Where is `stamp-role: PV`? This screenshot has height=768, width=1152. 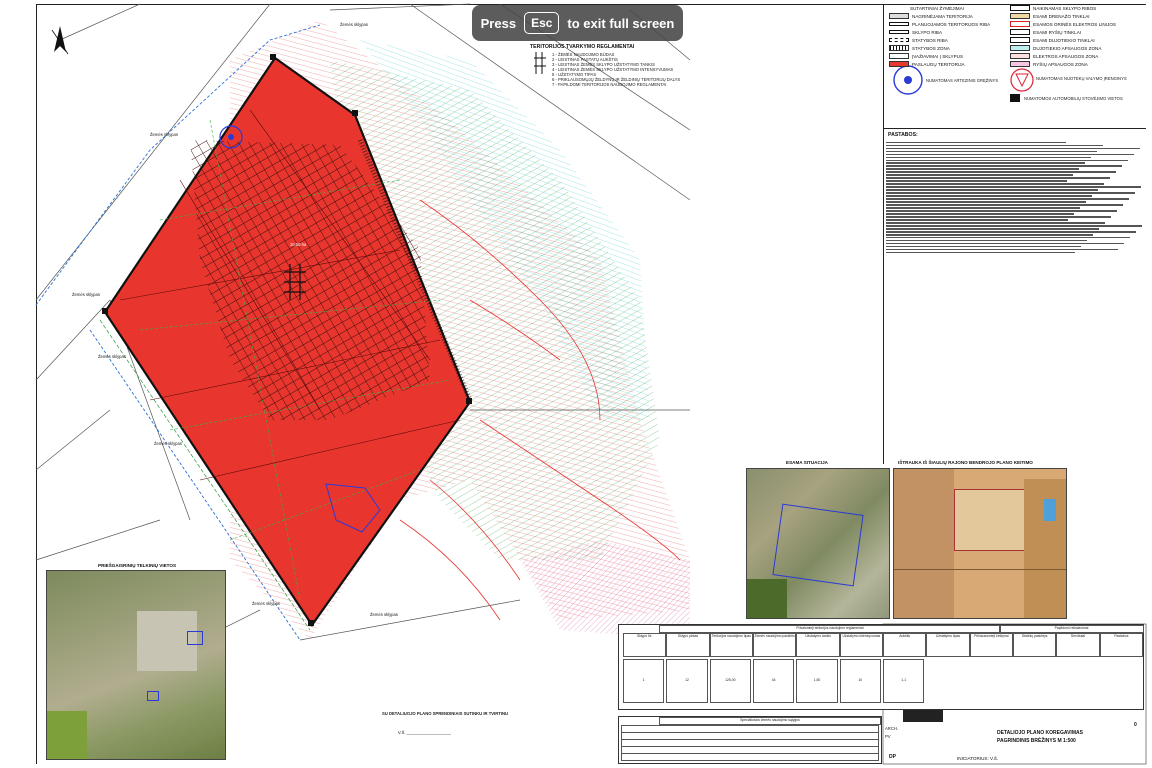 stamp-role: PV is located at coordinates (888, 736).